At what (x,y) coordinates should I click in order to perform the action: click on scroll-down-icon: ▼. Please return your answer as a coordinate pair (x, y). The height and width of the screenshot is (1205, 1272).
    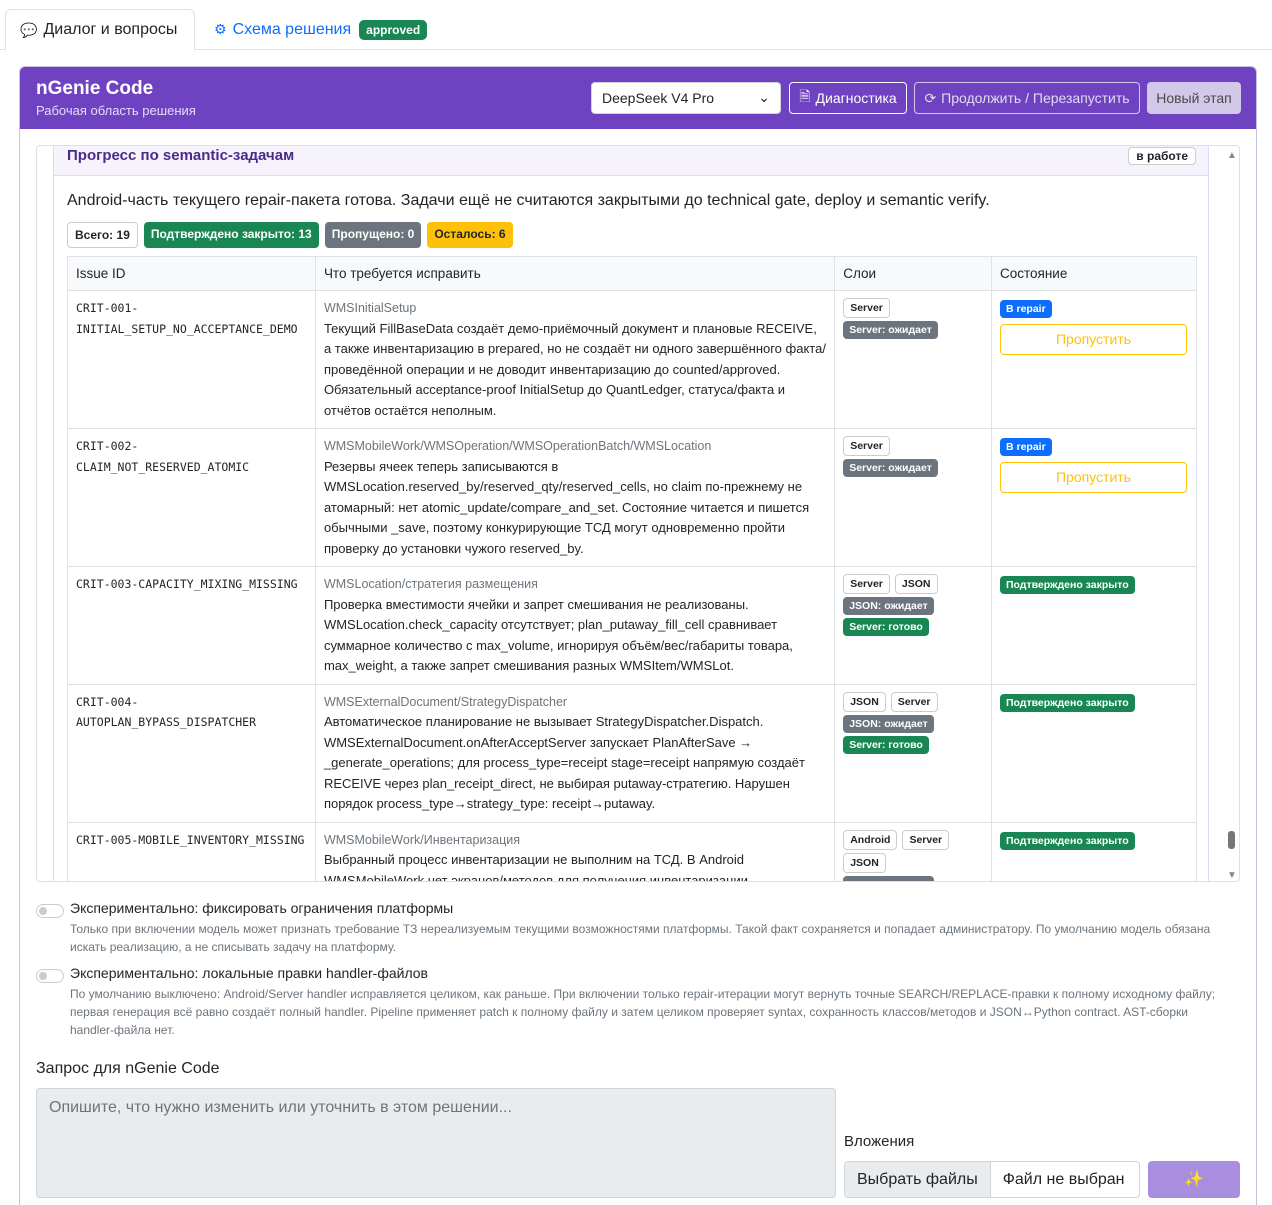
    Looking at the image, I should click on (1232, 875).